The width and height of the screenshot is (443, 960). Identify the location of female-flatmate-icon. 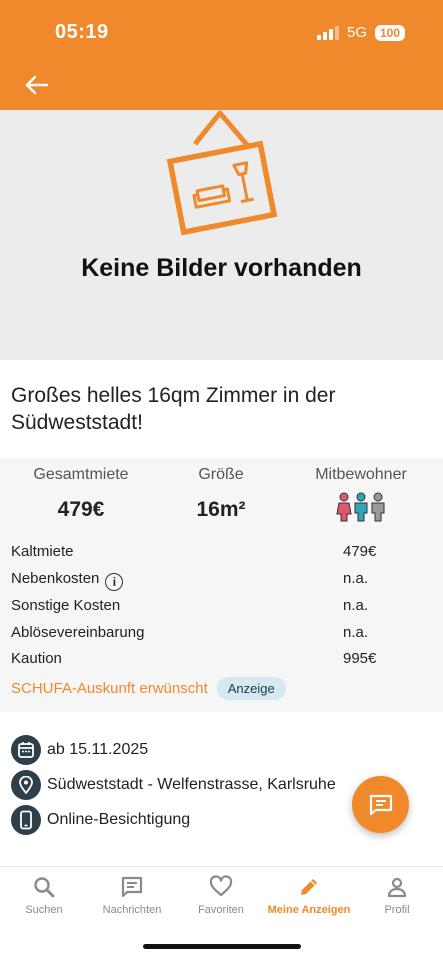
(344, 507).